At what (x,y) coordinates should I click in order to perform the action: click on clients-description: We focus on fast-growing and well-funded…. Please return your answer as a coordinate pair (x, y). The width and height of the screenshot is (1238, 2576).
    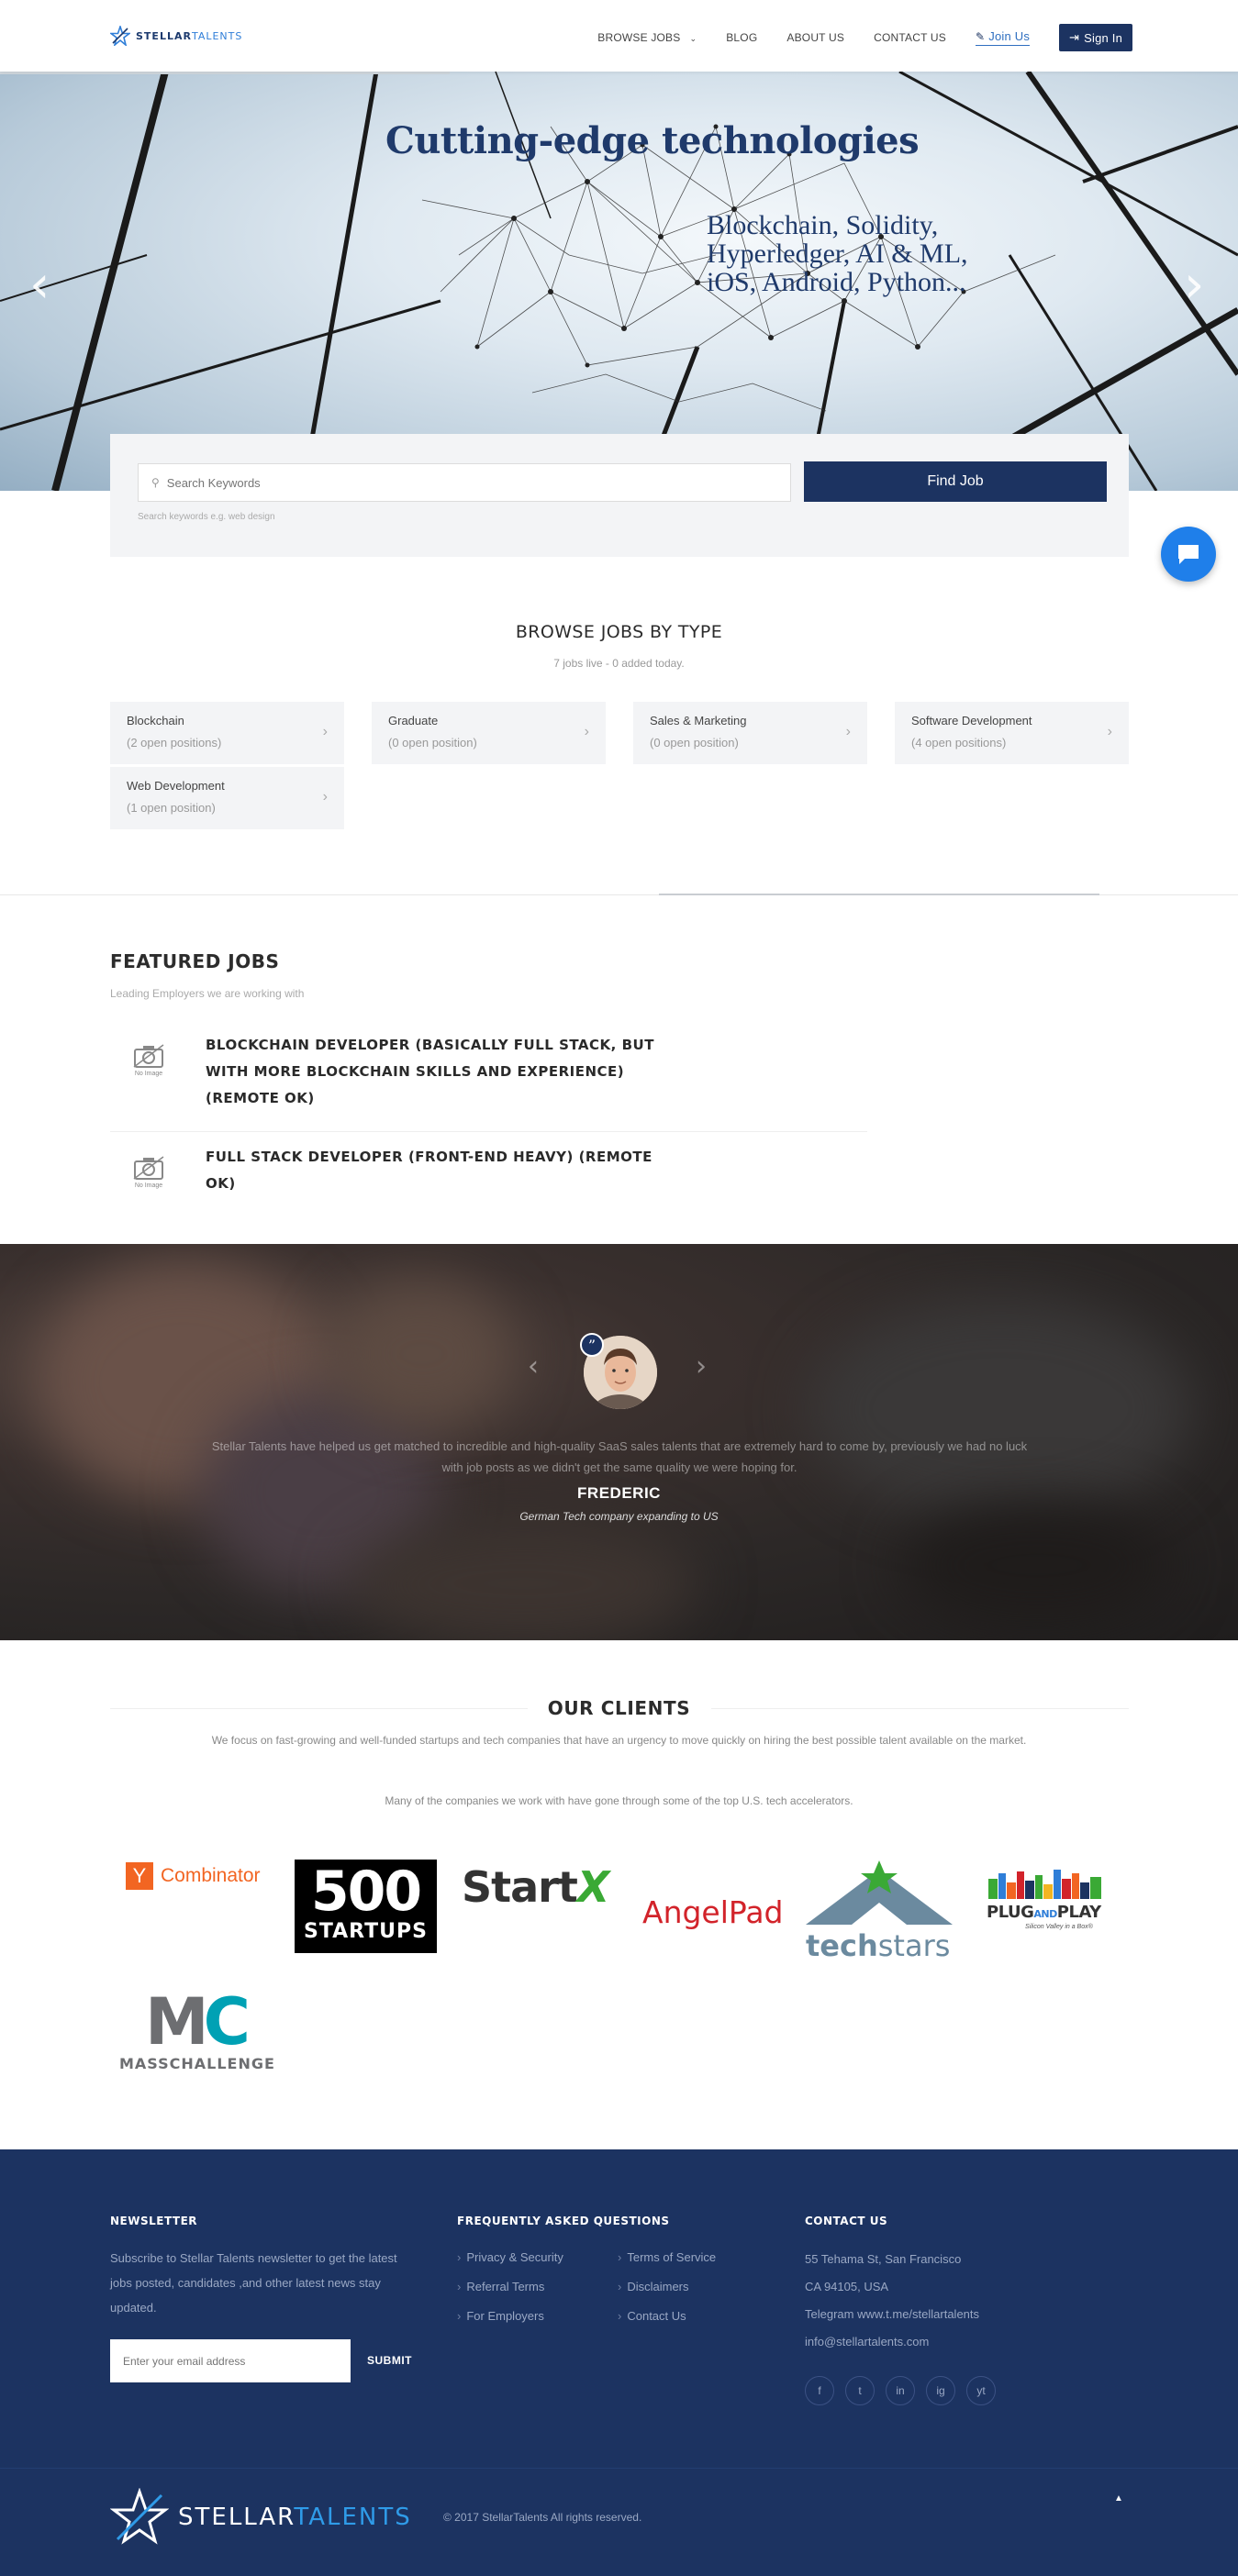
    Looking at the image, I should click on (619, 1740).